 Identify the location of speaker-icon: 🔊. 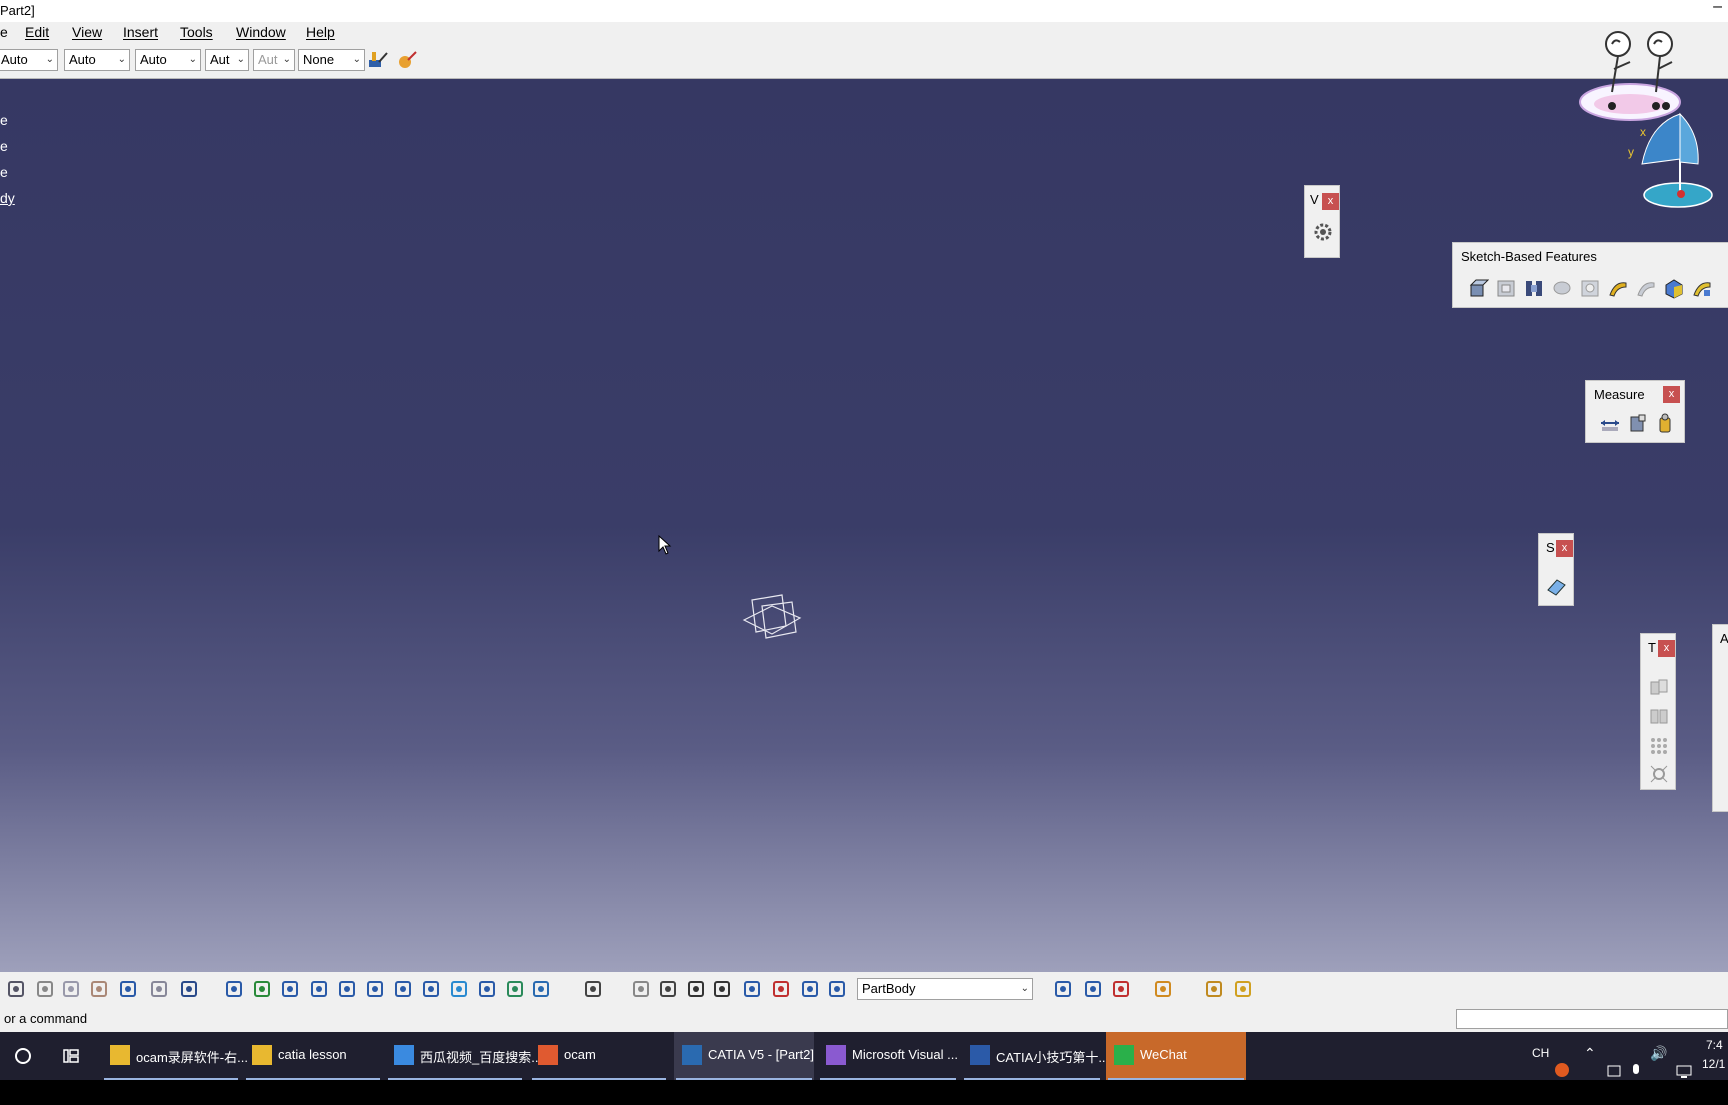
(1658, 1069).